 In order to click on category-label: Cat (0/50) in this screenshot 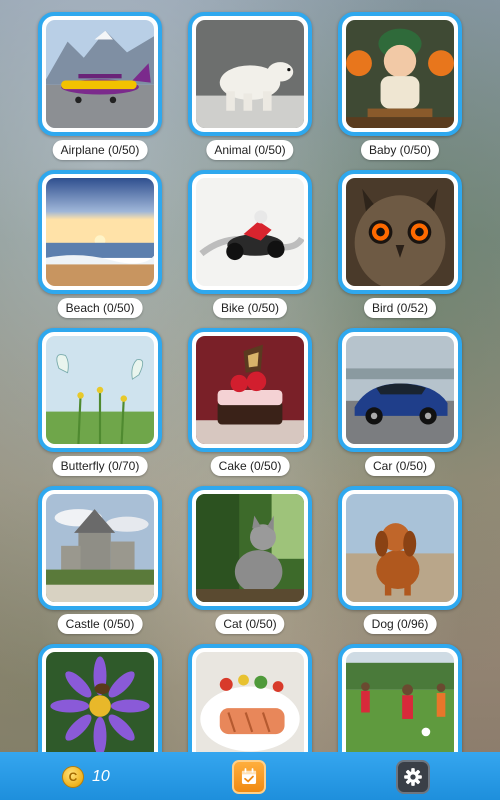, I will do `click(250, 624)`.